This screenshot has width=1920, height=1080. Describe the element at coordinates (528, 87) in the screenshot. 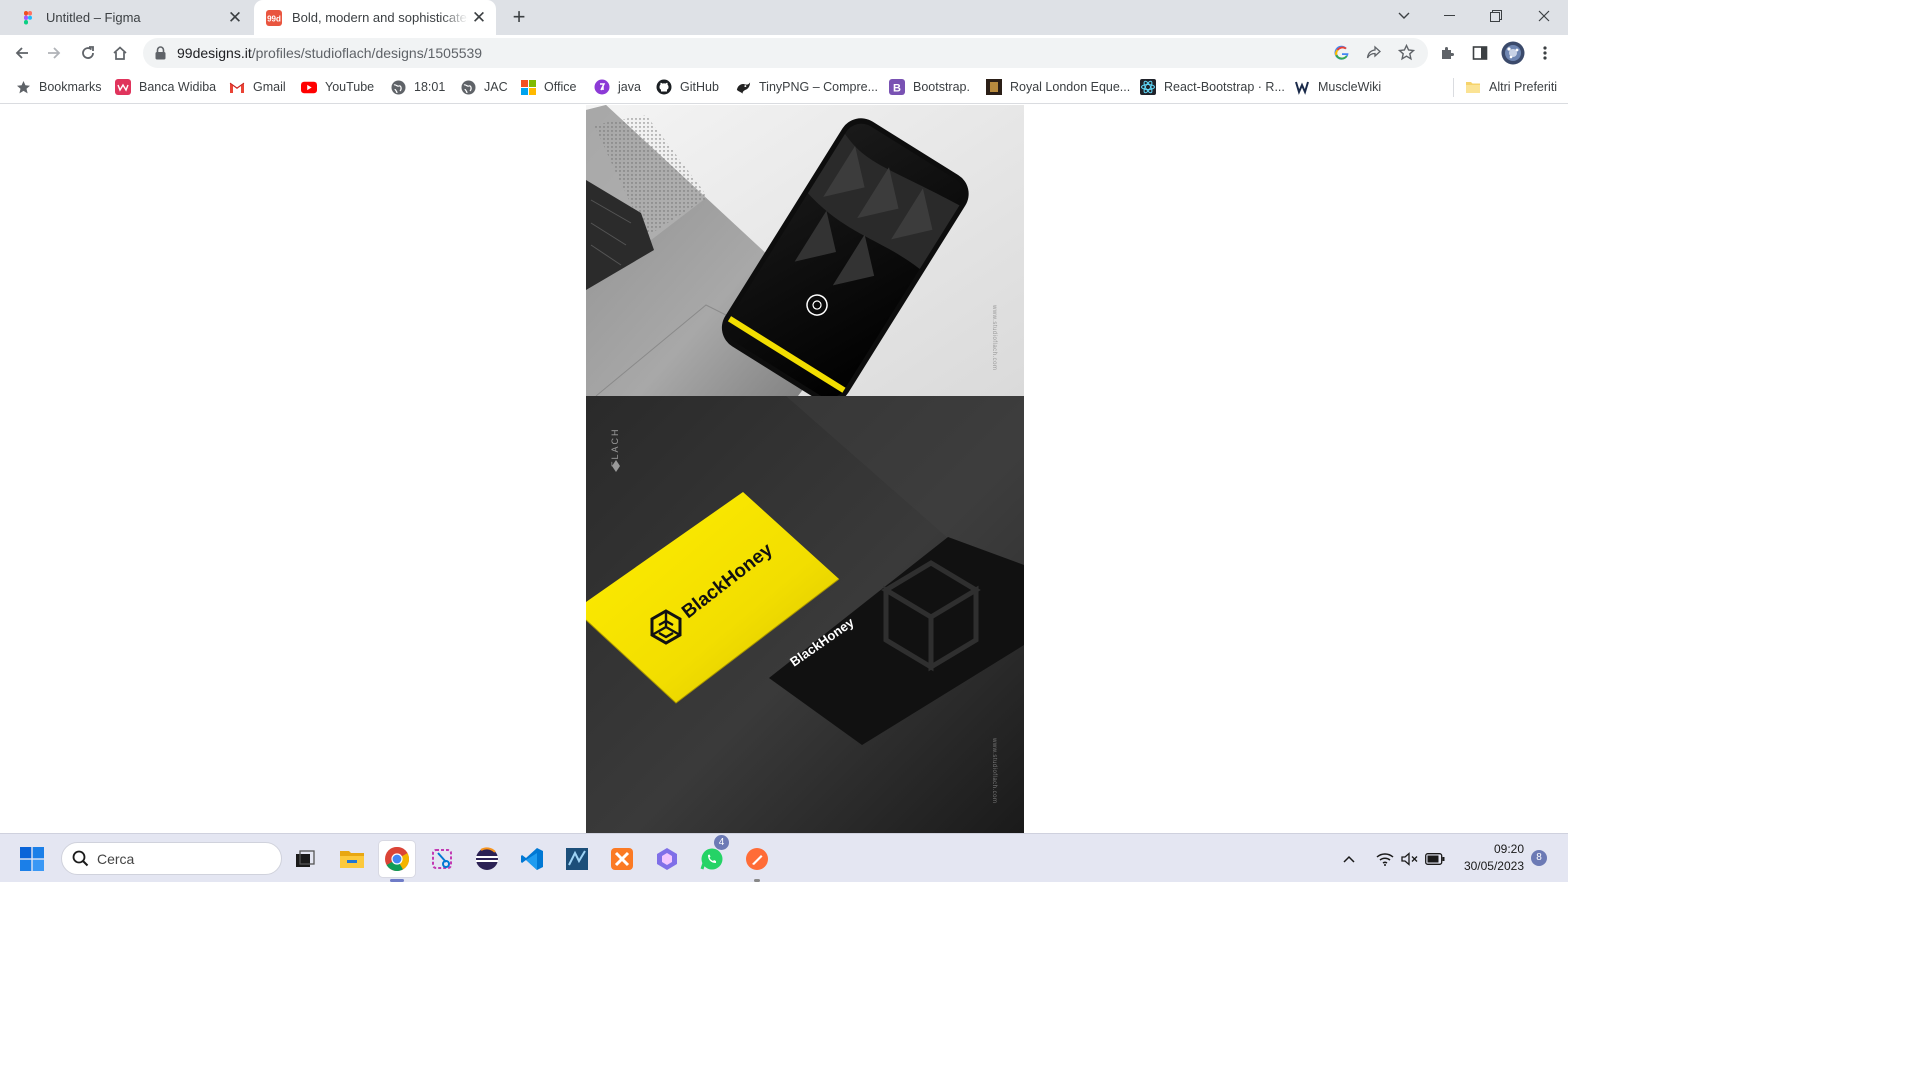

I see `office-icon` at that location.